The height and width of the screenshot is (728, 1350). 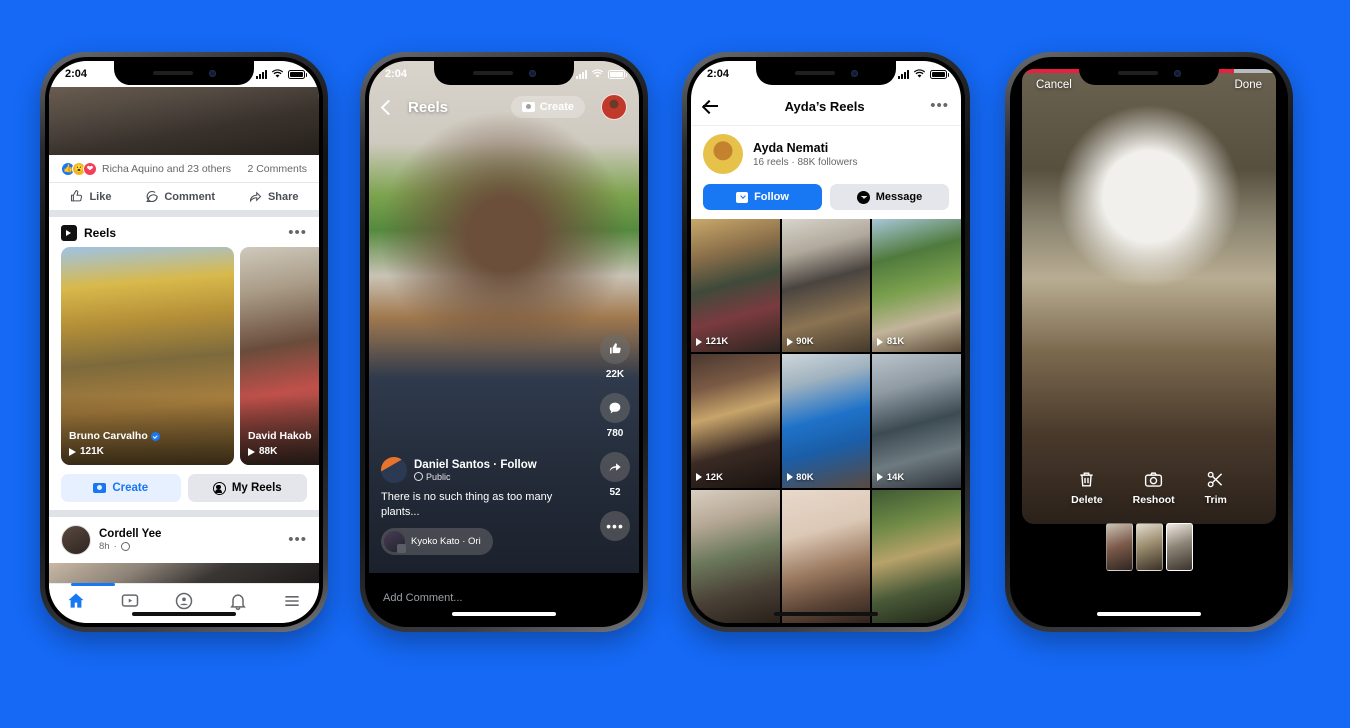 What do you see at coordinates (179, 196) in the screenshot?
I see `comment-button: Comment` at bounding box center [179, 196].